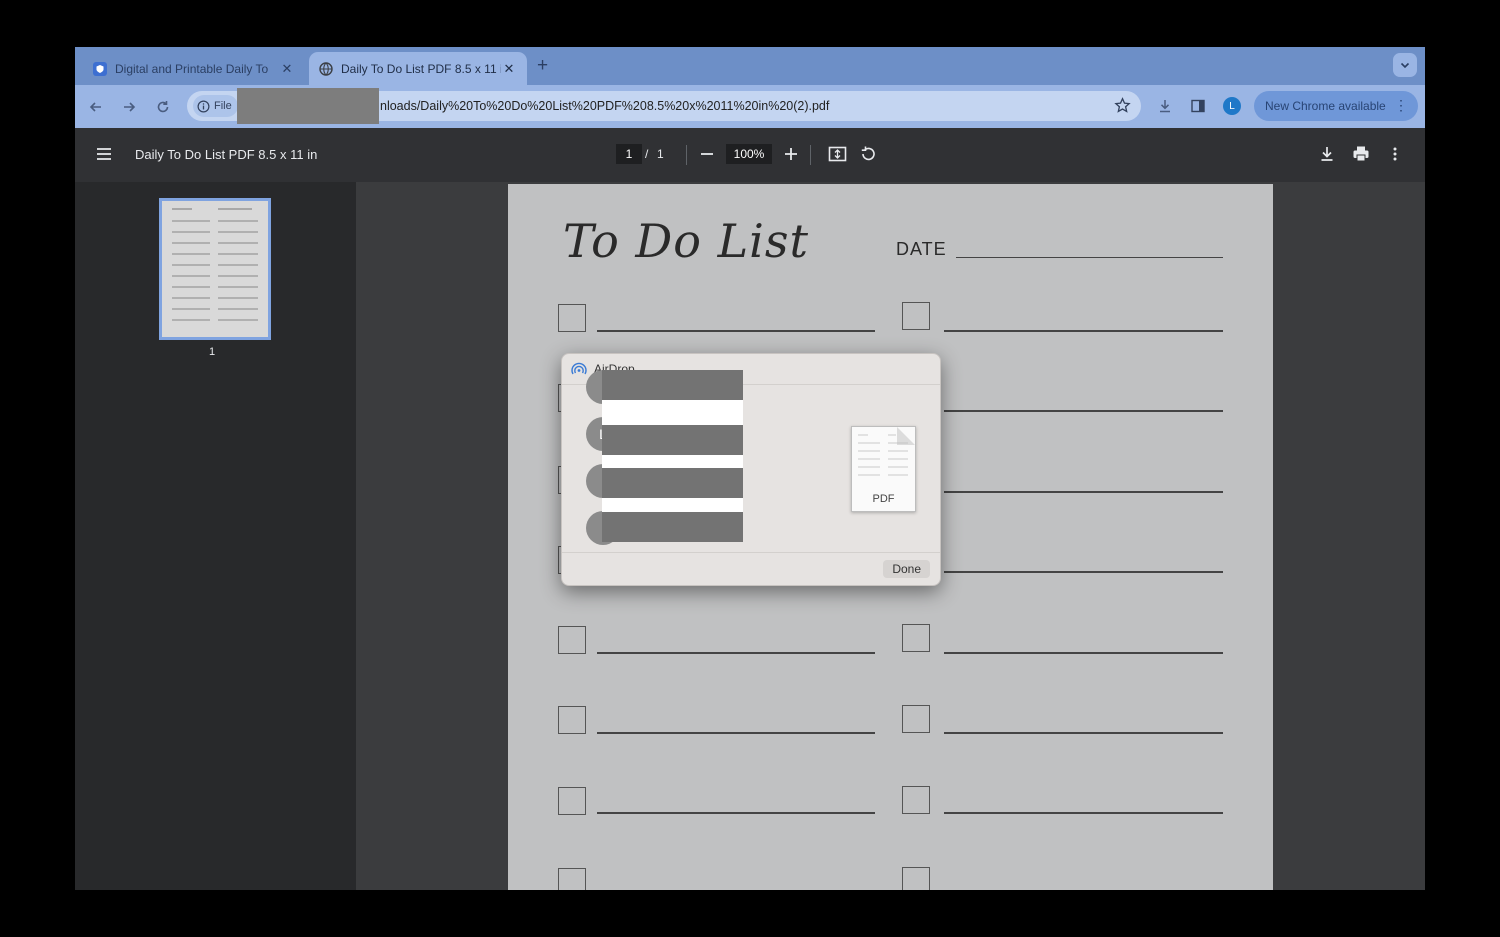 The height and width of the screenshot is (937, 1500). I want to click on bookmark-star-icon, so click(1122, 105).